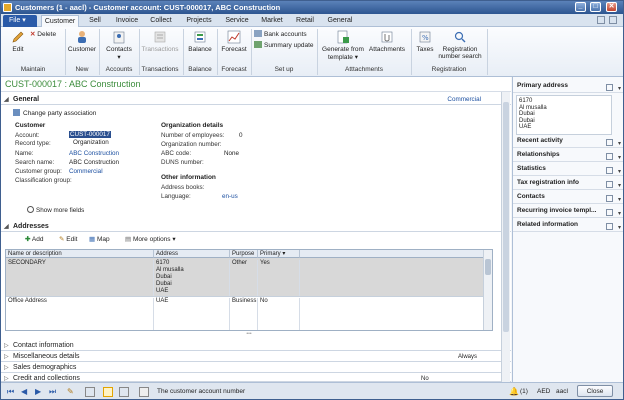  I want to click on tab-general: General, so click(340, 21).